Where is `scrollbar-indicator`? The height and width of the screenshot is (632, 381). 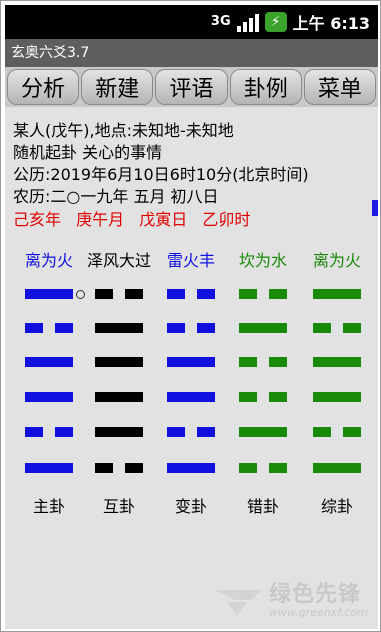 scrollbar-indicator is located at coordinates (375, 208).